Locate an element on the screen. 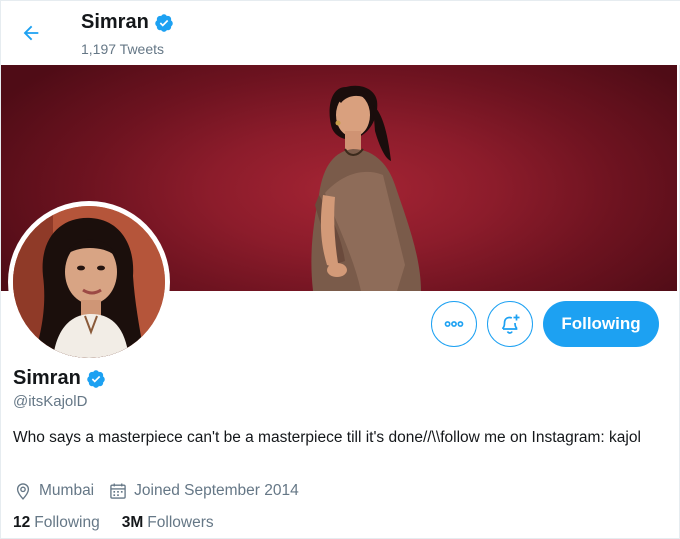 The width and height of the screenshot is (680, 539). profile-name-row: Simran is located at coordinates (59, 378).